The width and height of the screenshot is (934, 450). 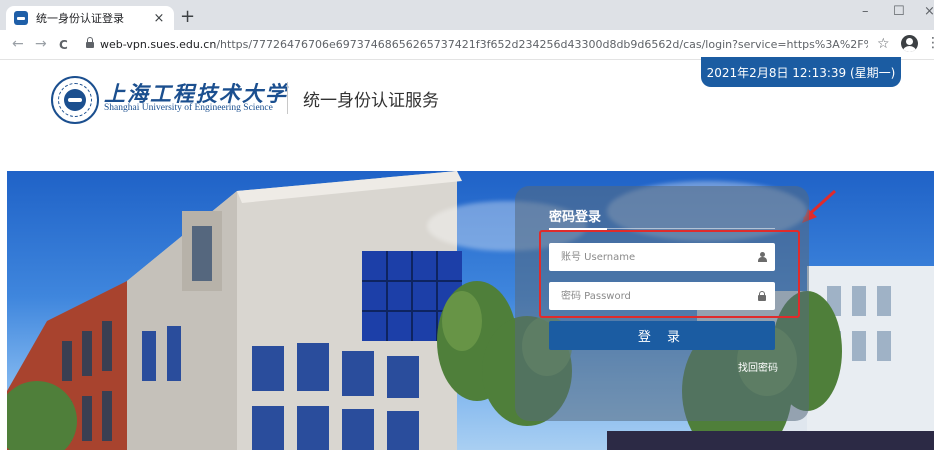 What do you see at coordinates (63, 45) in the screenshot?
I see `reload-button: C` at bounding box center [63, 45].